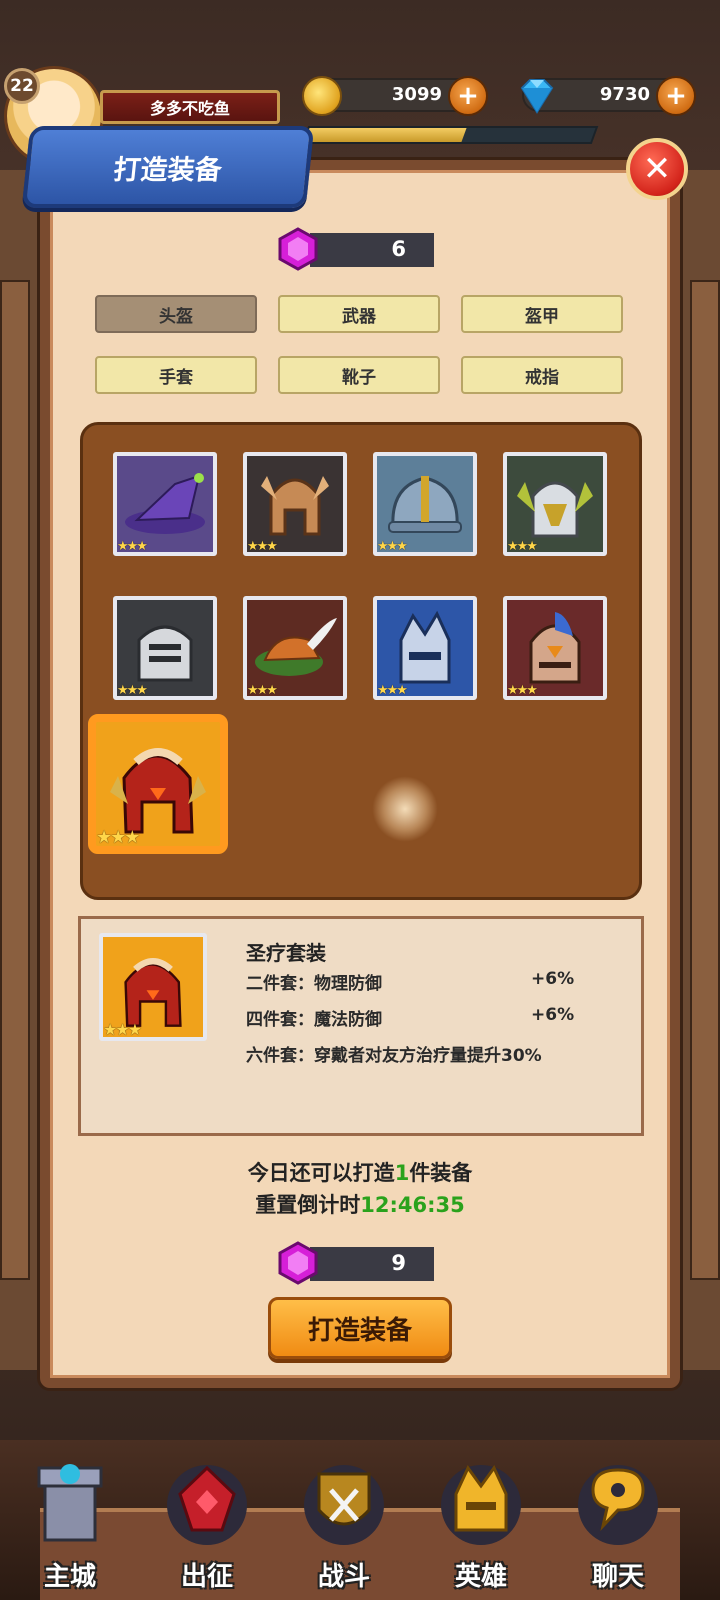 This screenshot has width=720, height=1600. Describe the element at coordinates (441, 1173) in the screenshot. I see `daily-suffix: 件装备` at that location.